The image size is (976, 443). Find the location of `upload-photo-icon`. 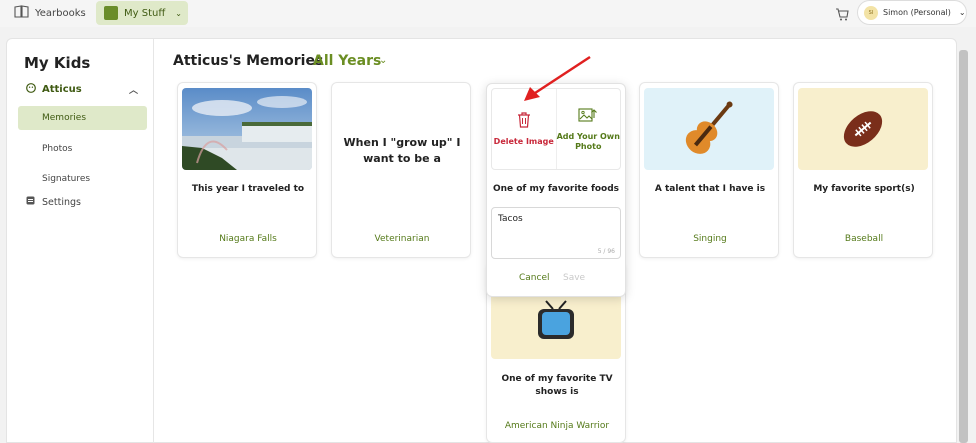

upload-photo-icon is located at coordinates (588, 116).